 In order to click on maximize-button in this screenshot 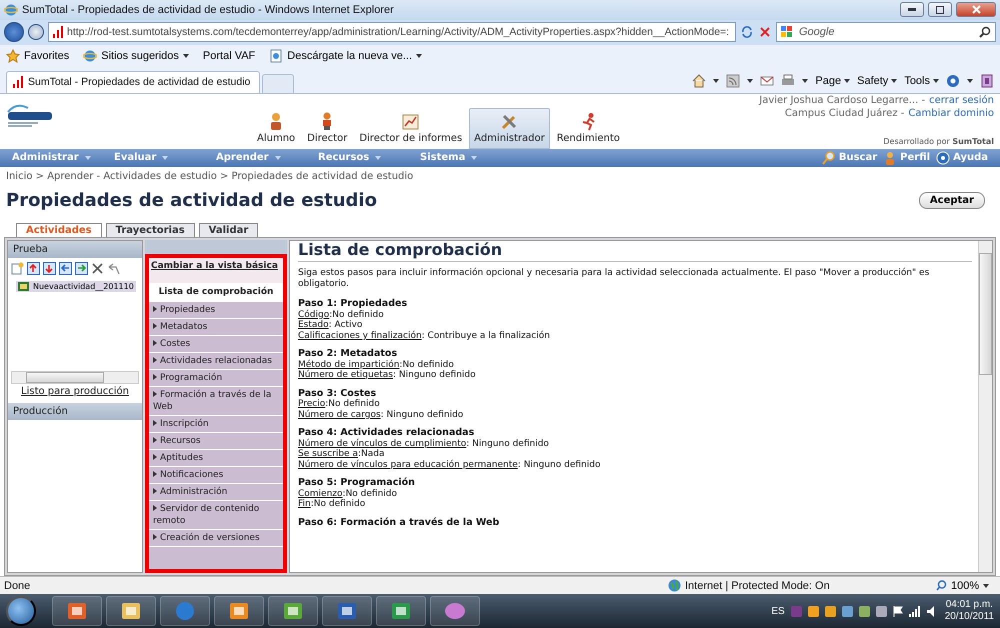, I will do `click(940, 10)`.